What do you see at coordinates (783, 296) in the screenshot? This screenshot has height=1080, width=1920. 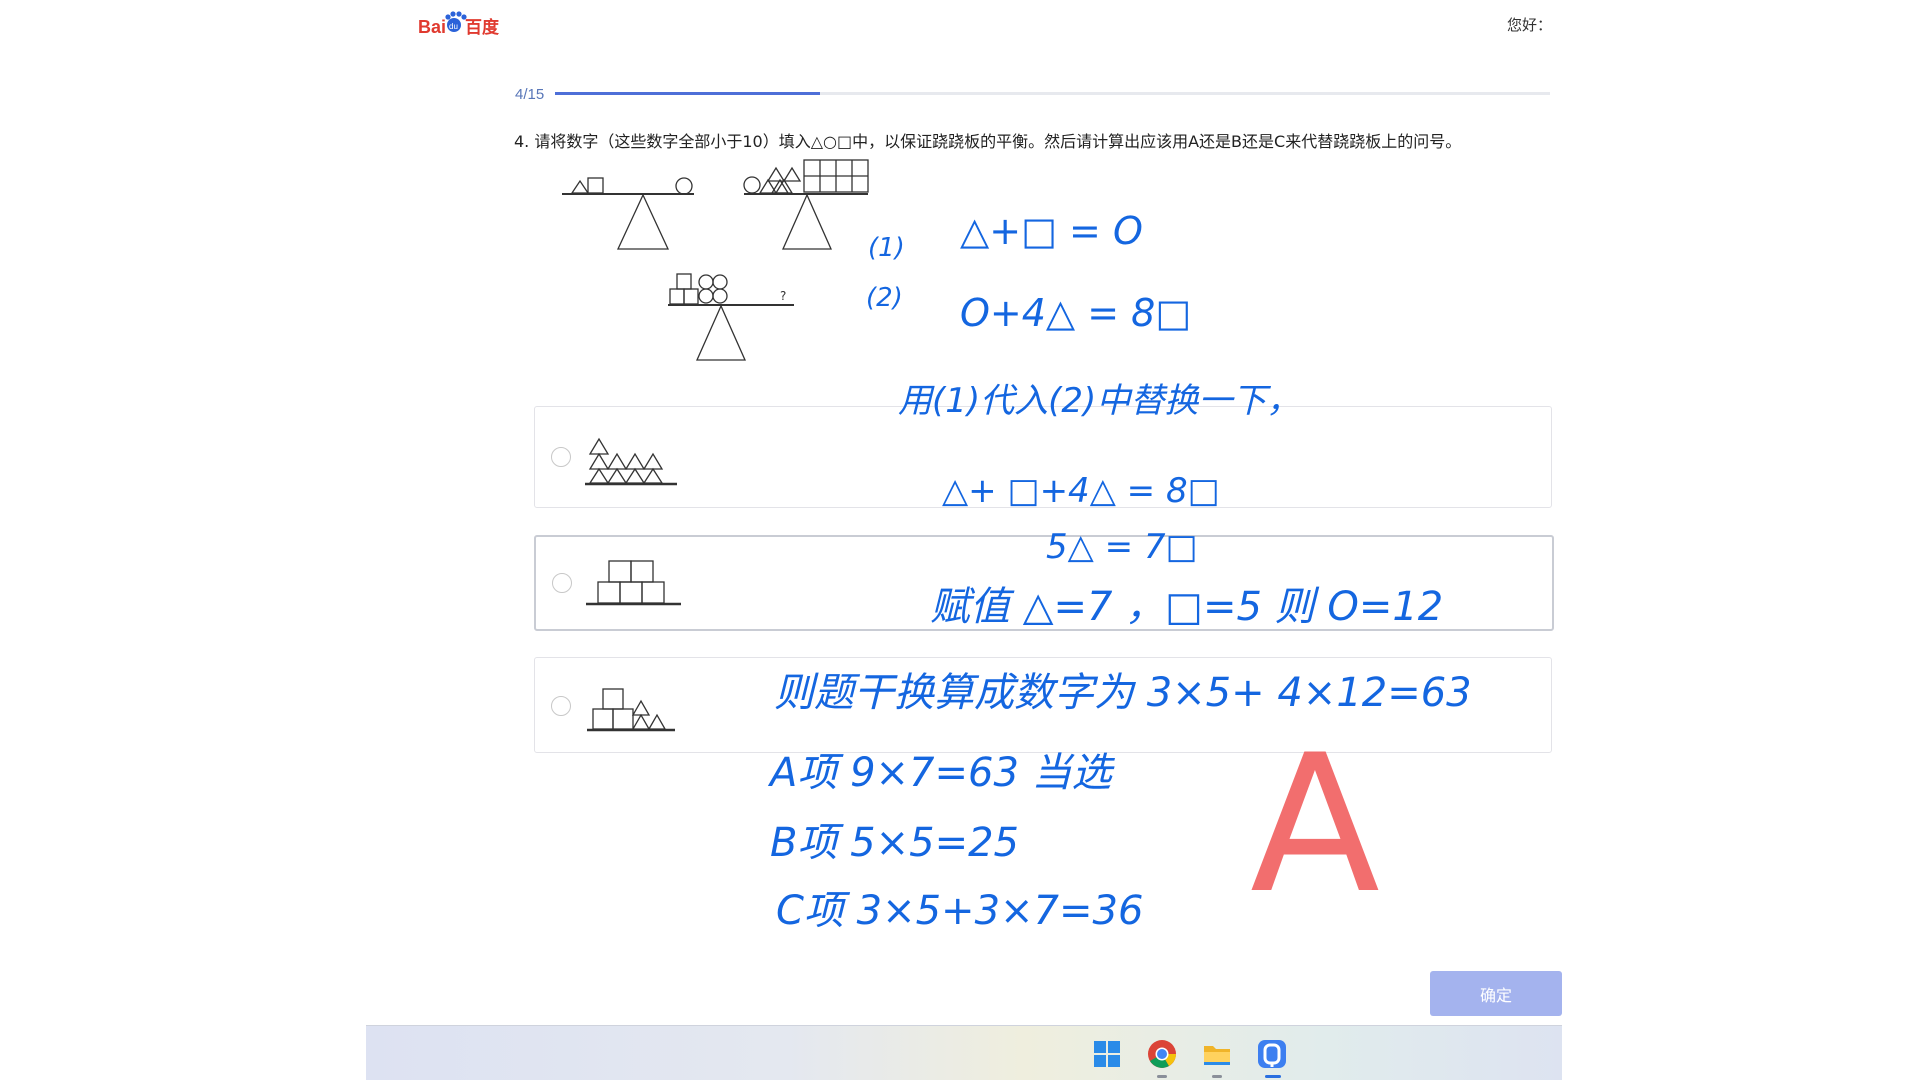 I see `unknown-mark: ?` at bounding box center [783, 296].